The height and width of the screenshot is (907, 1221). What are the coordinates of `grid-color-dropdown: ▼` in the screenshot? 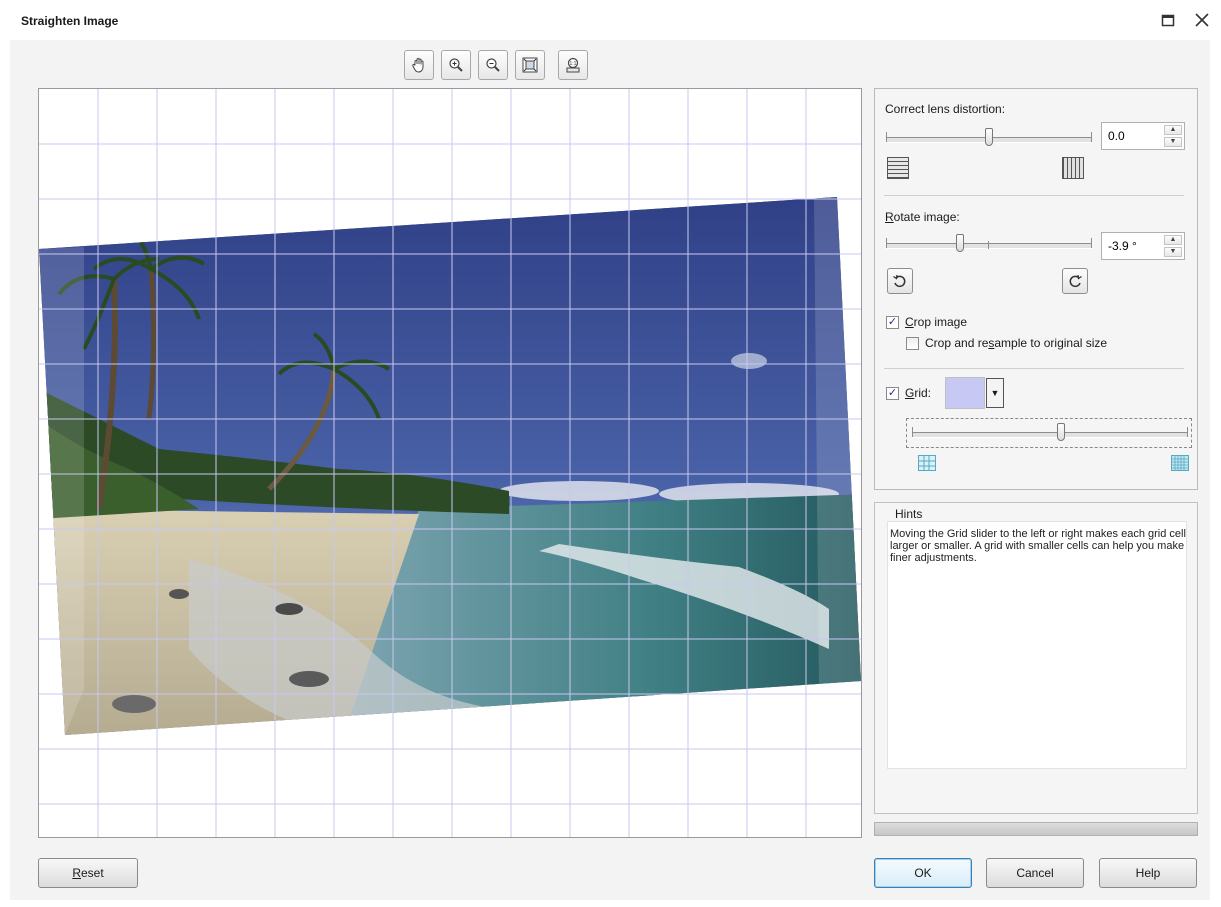 It's located at (995, 393).